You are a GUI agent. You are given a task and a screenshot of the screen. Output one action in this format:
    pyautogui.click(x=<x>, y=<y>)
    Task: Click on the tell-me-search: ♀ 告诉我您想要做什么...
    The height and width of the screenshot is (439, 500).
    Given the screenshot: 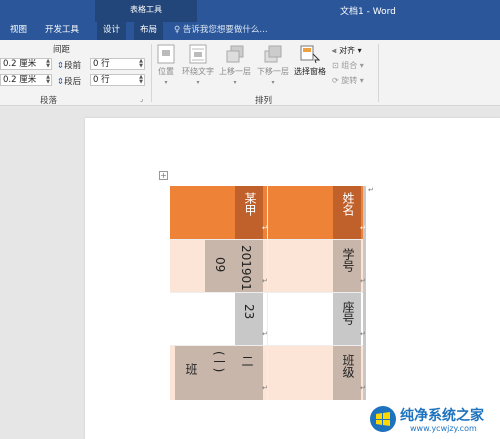 What is the action you would take?
    pyautogui.click(x=221, y=31)
    